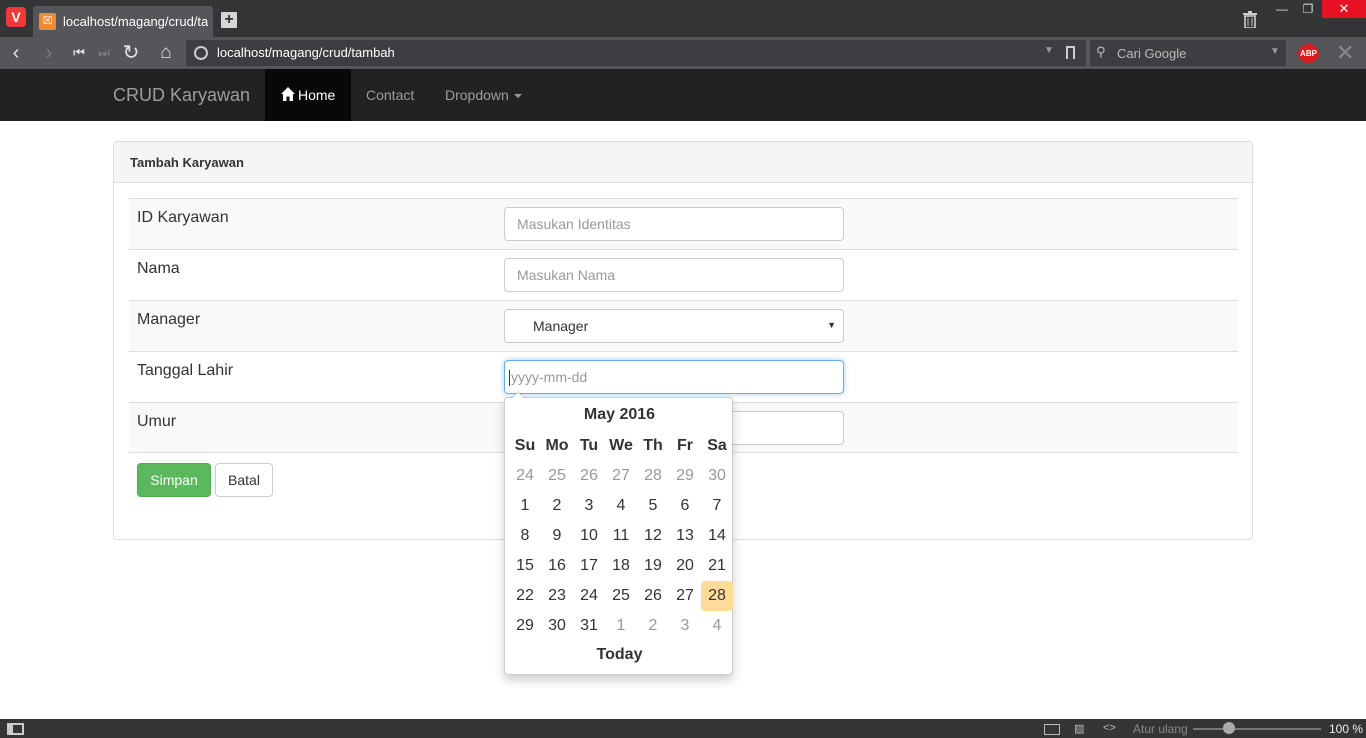  What do you see at coordinates (717, 596) in the screenshot?
I see `datepicker-day-today: 28` at bounding box center [717, 596].